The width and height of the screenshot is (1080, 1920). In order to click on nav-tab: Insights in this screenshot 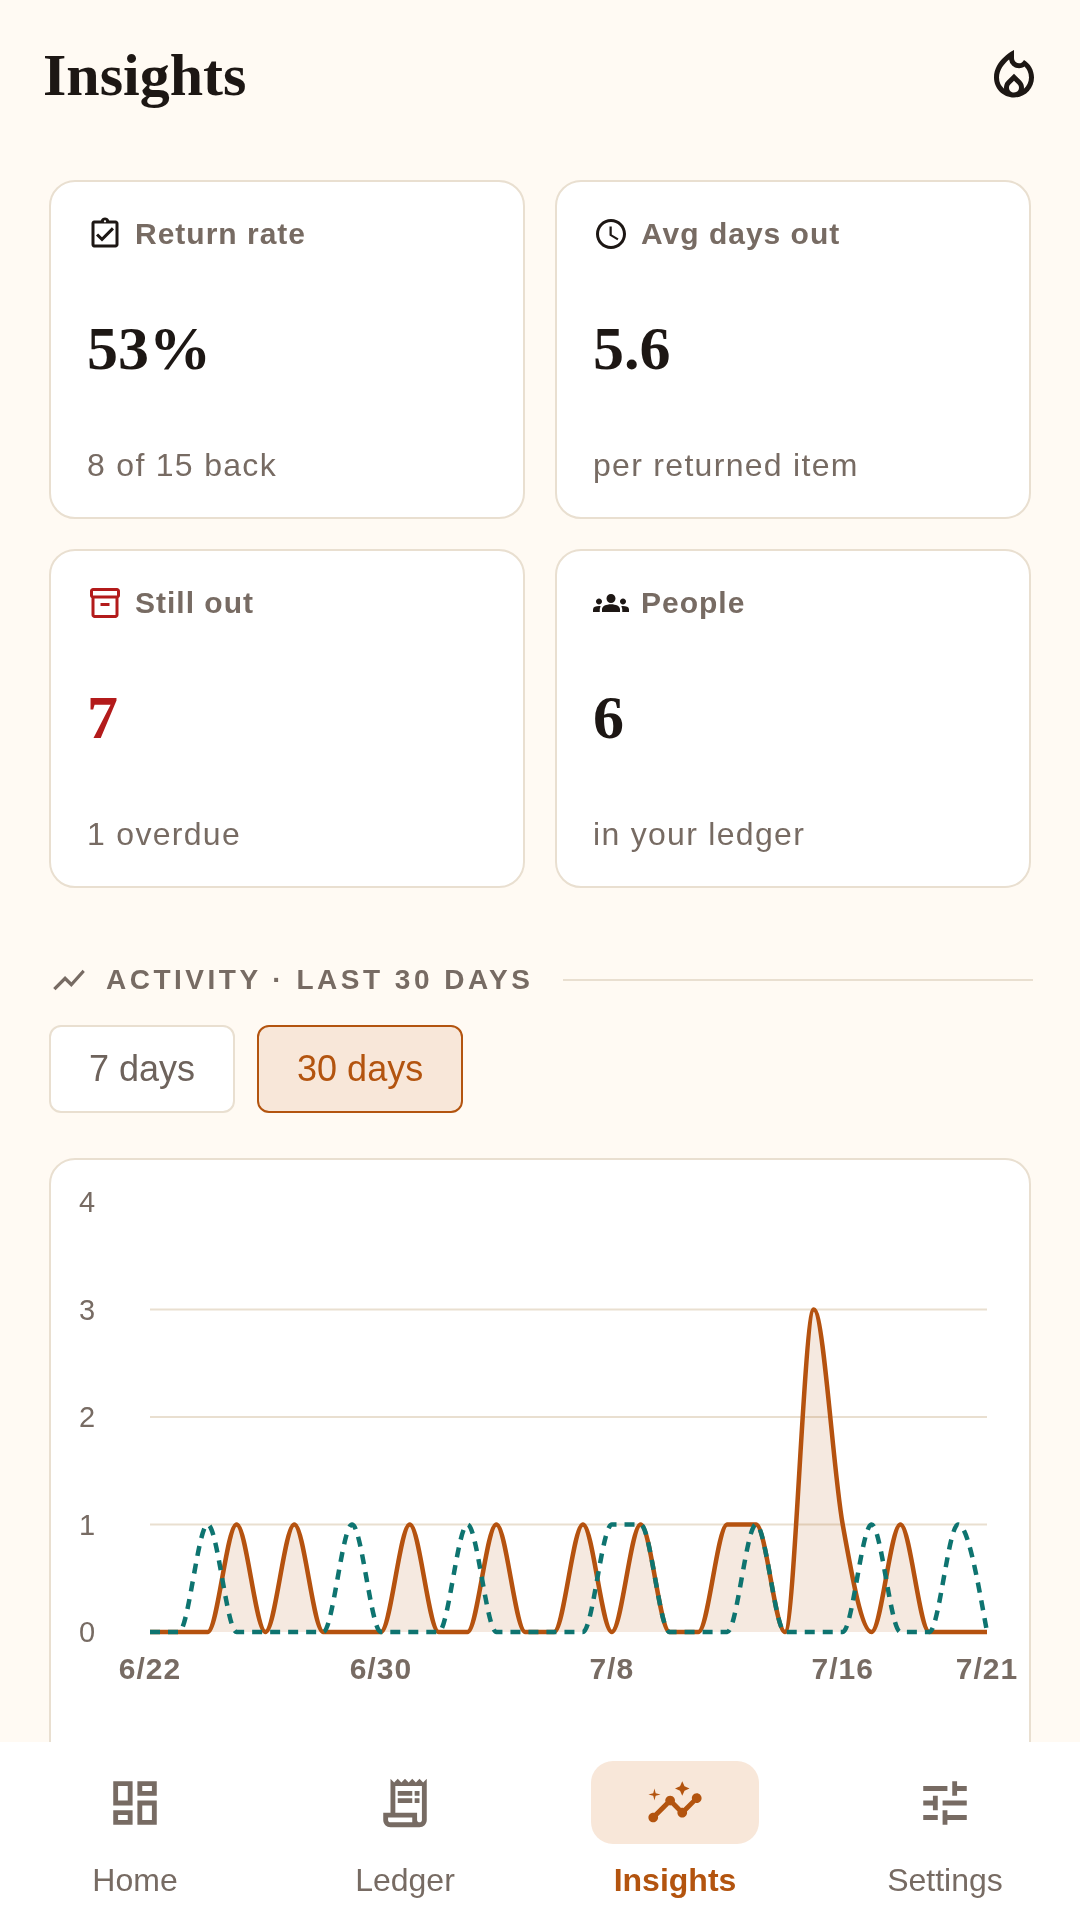, I will do `click(675, 1831)`.